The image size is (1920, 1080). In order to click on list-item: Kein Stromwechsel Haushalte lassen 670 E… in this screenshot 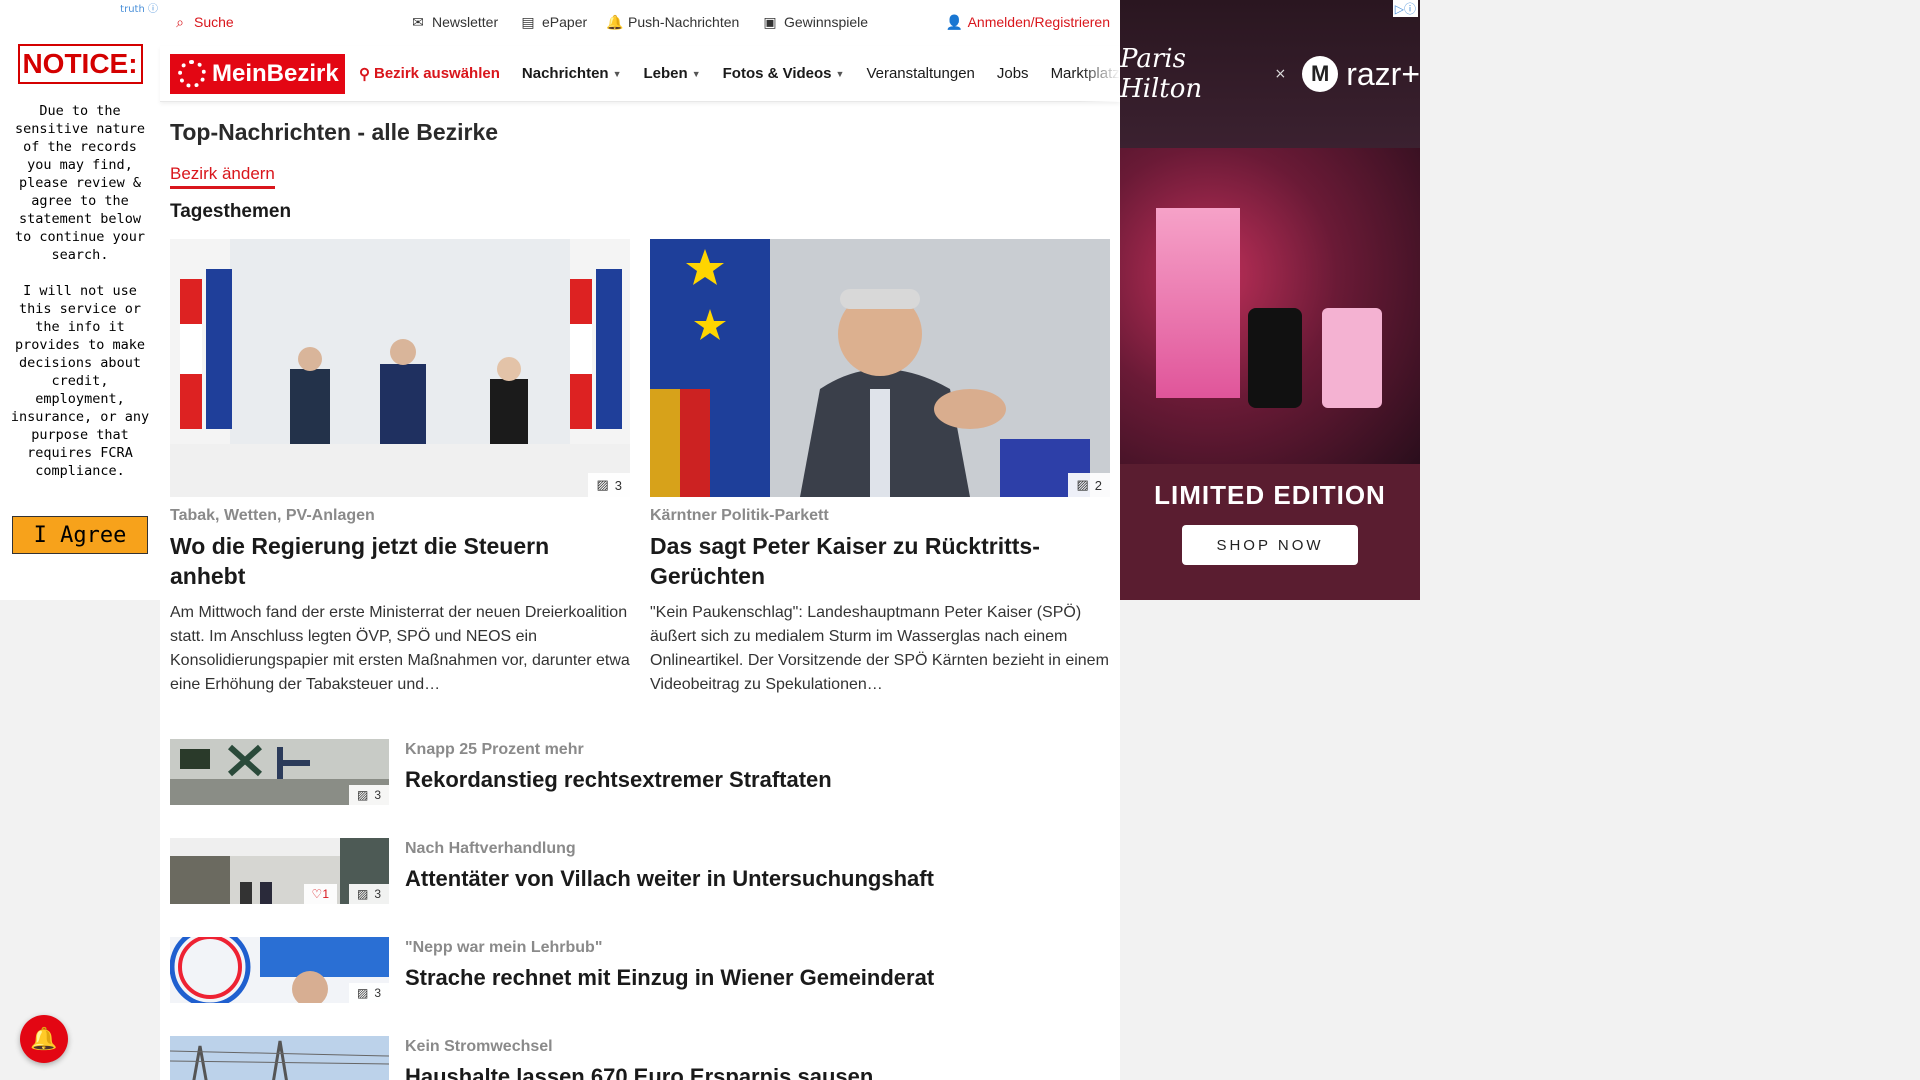, I will do `click(640, 1058)`.